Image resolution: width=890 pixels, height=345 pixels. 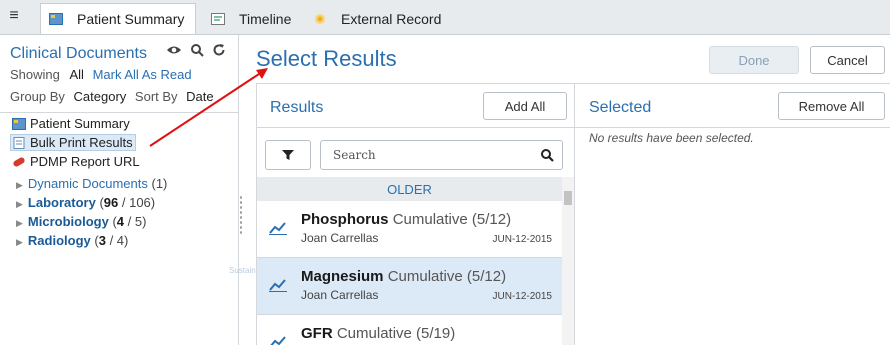 I want to click on group-sort-row: Group By Category Sort By Date, so click(x=112, y=96).